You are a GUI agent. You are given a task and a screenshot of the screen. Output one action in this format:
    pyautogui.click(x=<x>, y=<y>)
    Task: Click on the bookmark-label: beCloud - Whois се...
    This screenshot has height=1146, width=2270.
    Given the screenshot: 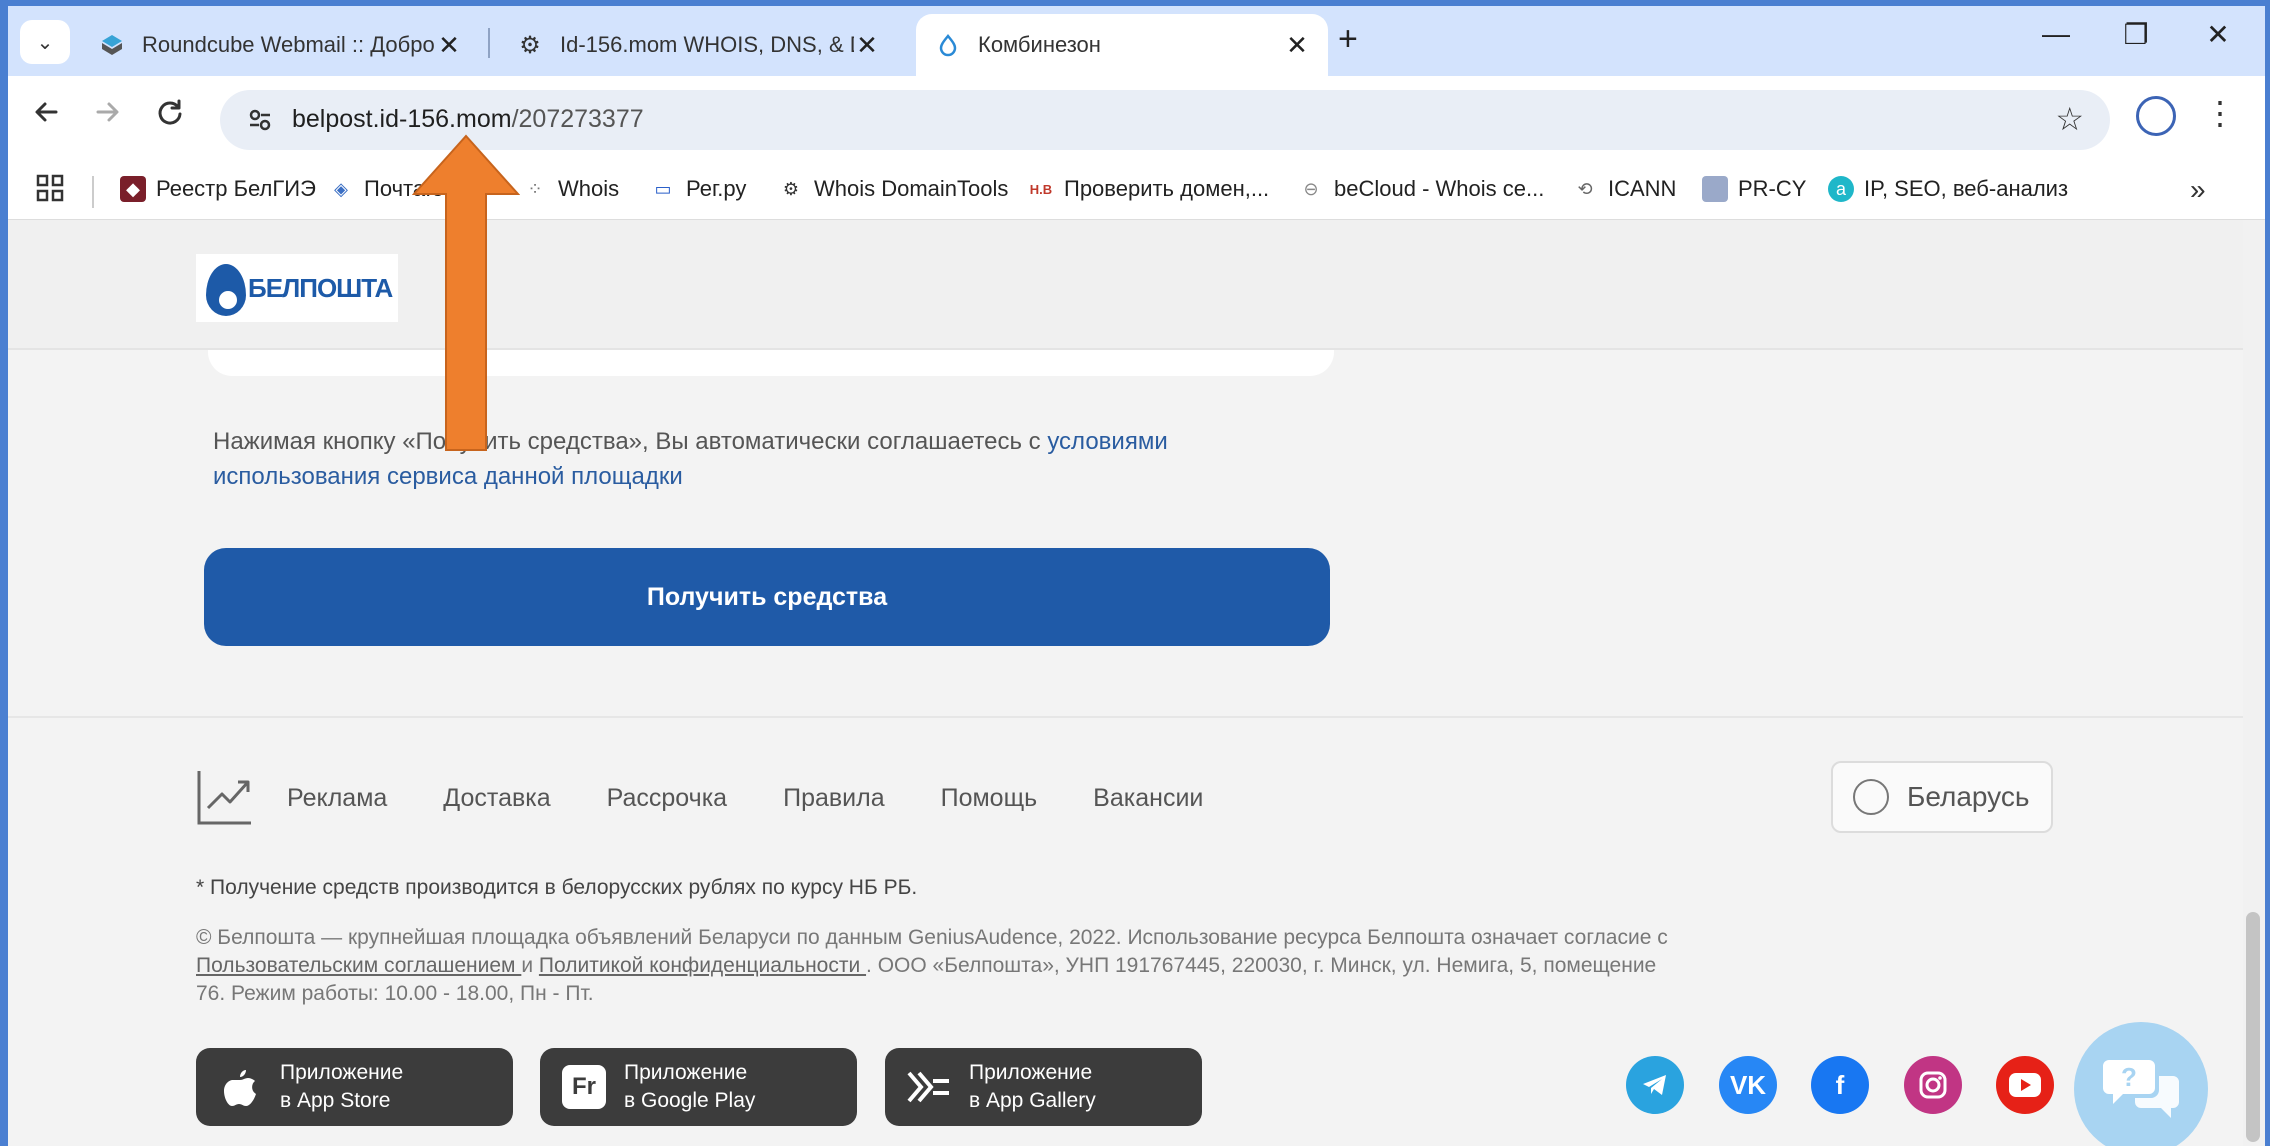 What is the action you would take?
    pyautogui.click(x=1439, y=188)
    